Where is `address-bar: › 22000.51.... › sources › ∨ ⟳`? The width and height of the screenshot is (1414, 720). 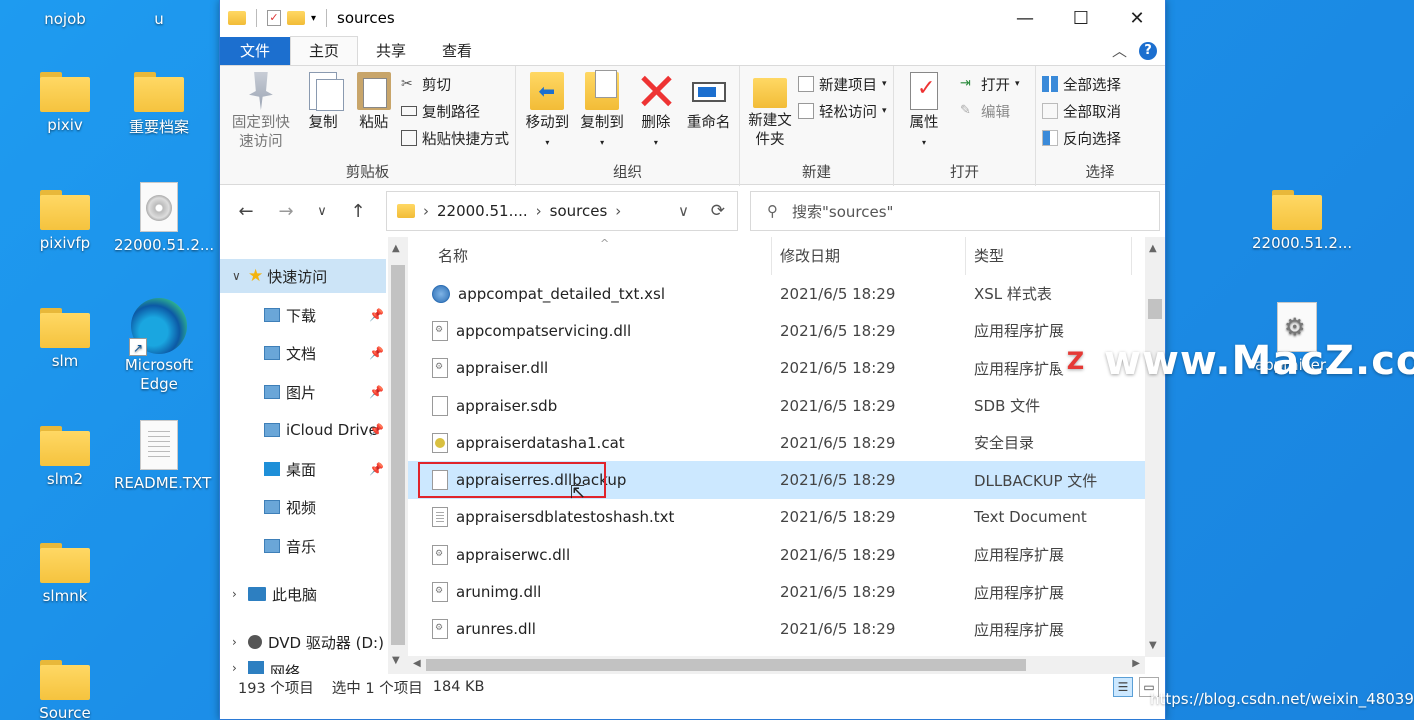 address-bar: › 22000.51.... › sources › ∨ ⟳ is located at coordinates (562, 211).